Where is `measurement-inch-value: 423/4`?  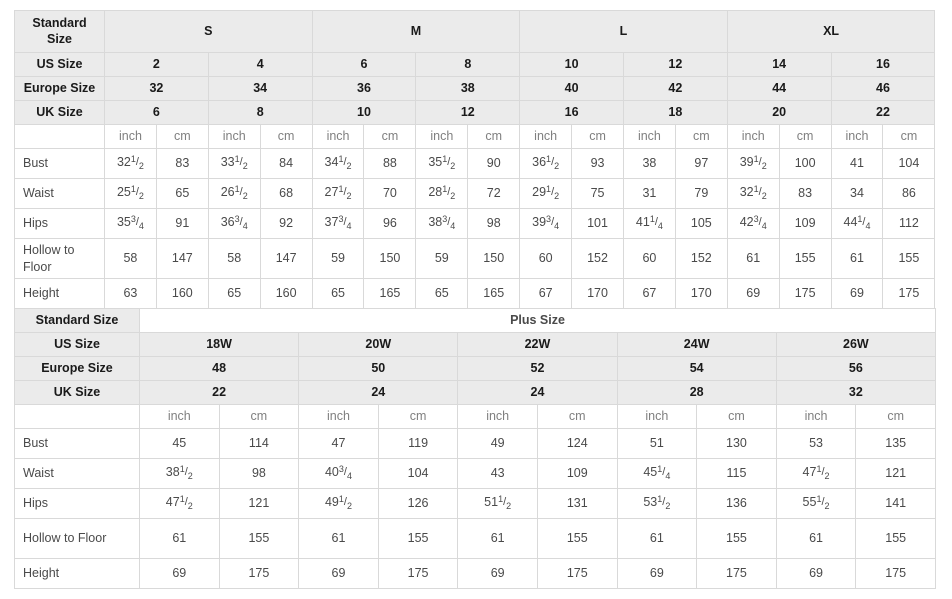
measurement-inch-value: 423/4 is located at coordinates (753, 223).